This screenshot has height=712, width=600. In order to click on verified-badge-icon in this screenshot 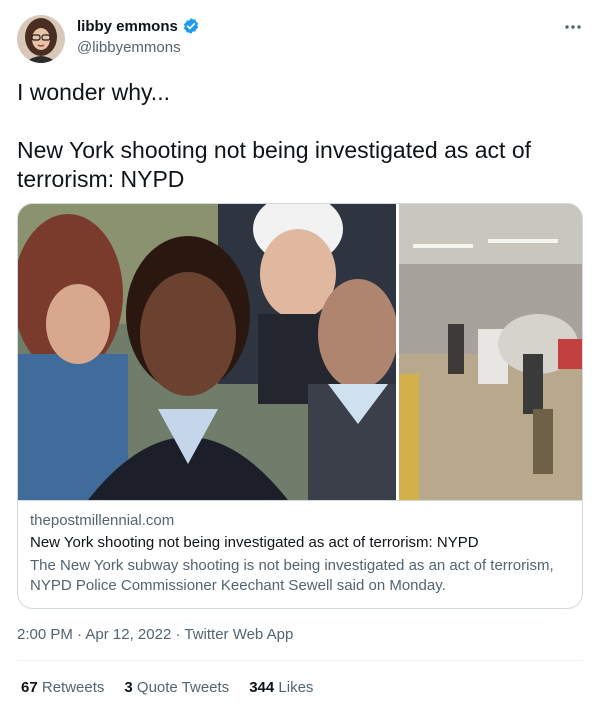, I will do `click(190, 26)`.